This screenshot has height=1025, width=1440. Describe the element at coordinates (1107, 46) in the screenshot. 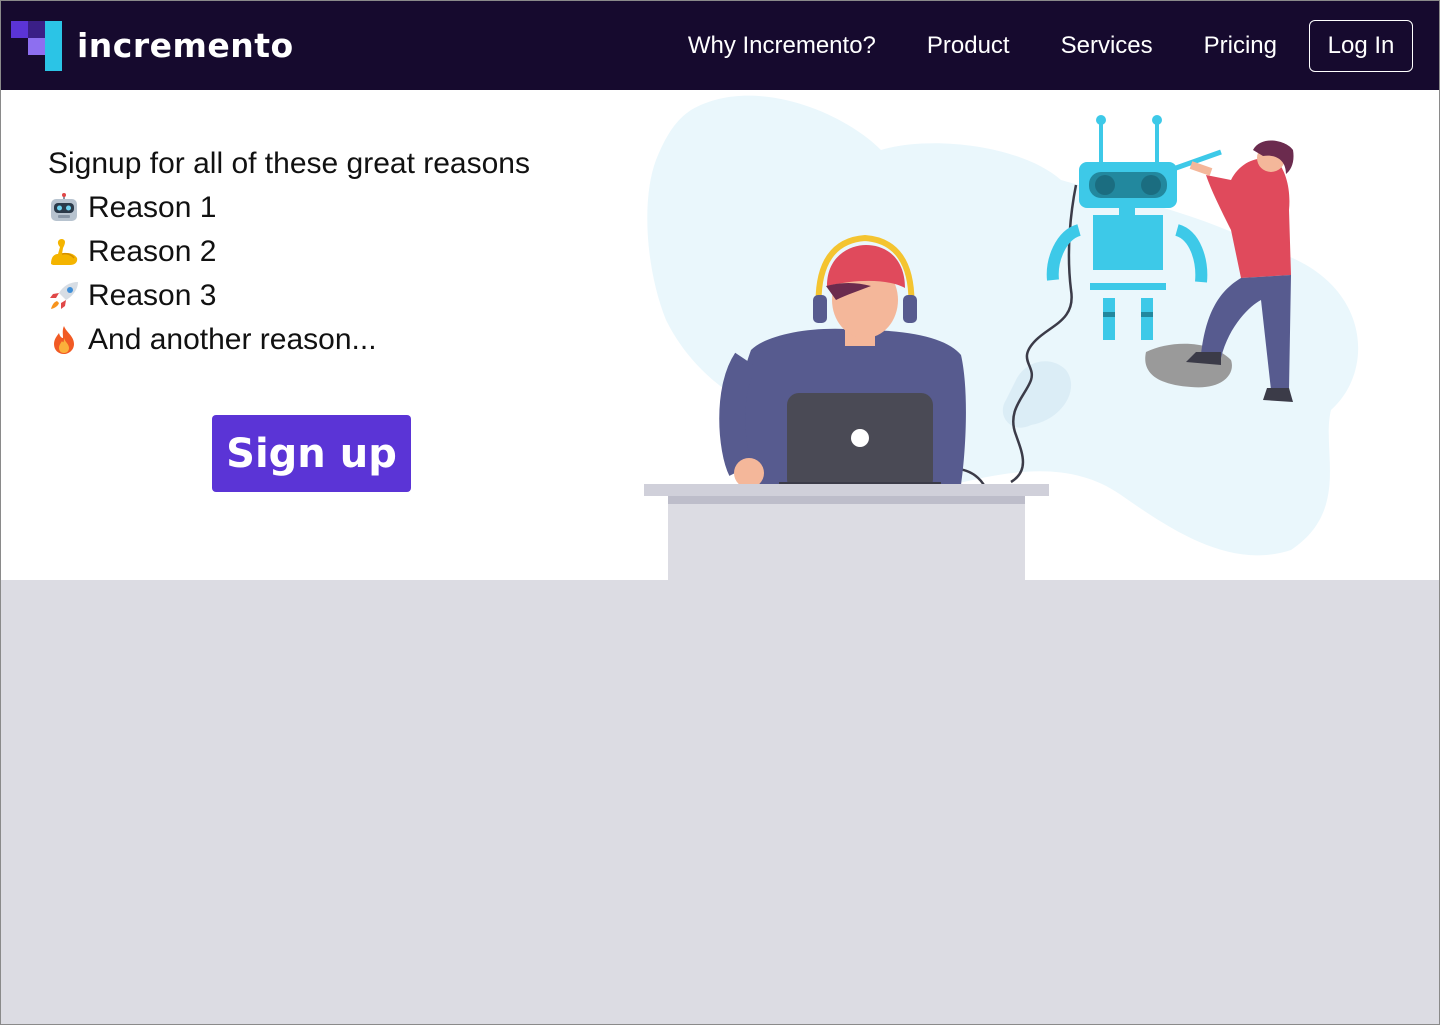

I see `nav-link-services: Services` at that location.